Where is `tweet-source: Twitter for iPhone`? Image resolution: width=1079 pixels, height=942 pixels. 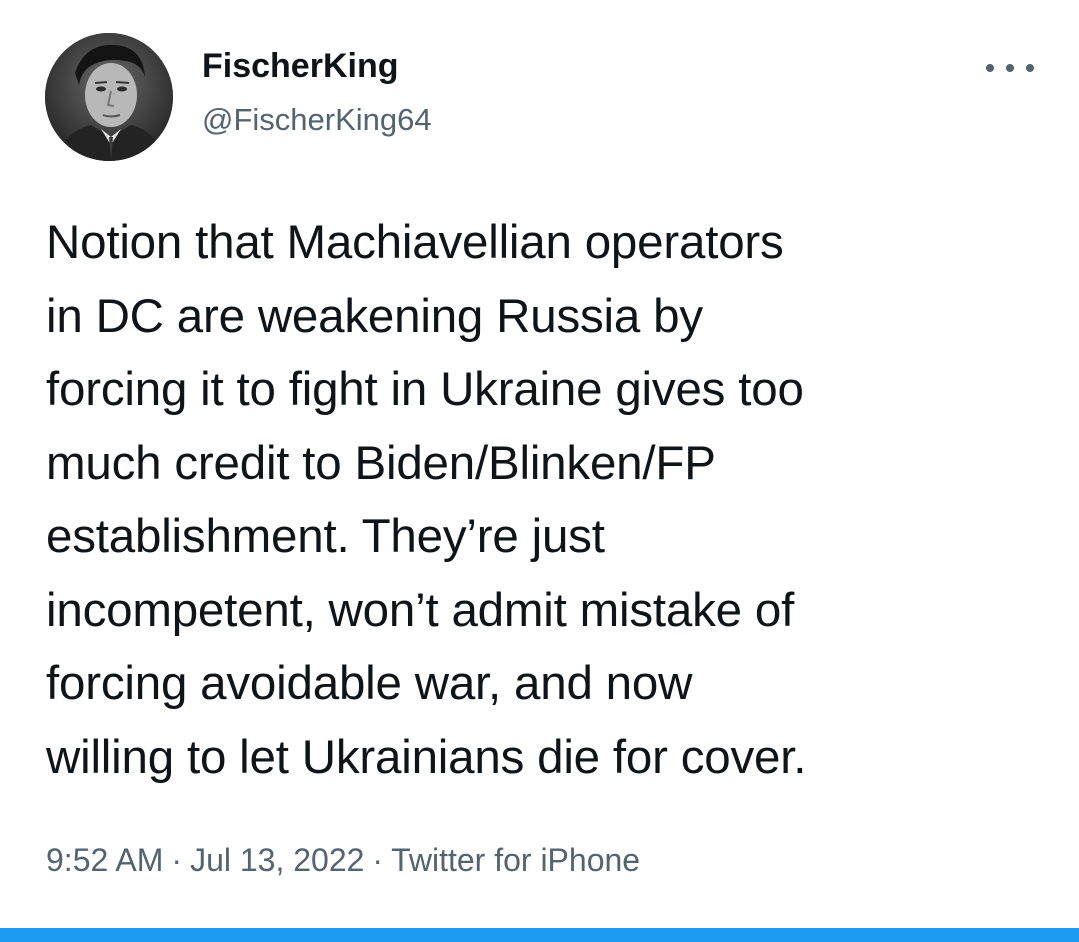
tweet-source: Twitter for iPhone is located at coordinates (515, 860).